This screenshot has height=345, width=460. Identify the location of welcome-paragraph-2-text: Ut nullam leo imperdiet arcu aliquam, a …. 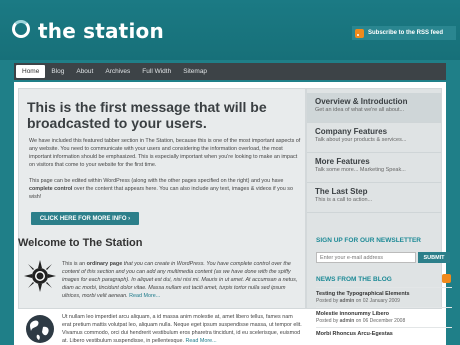
(182, 329).